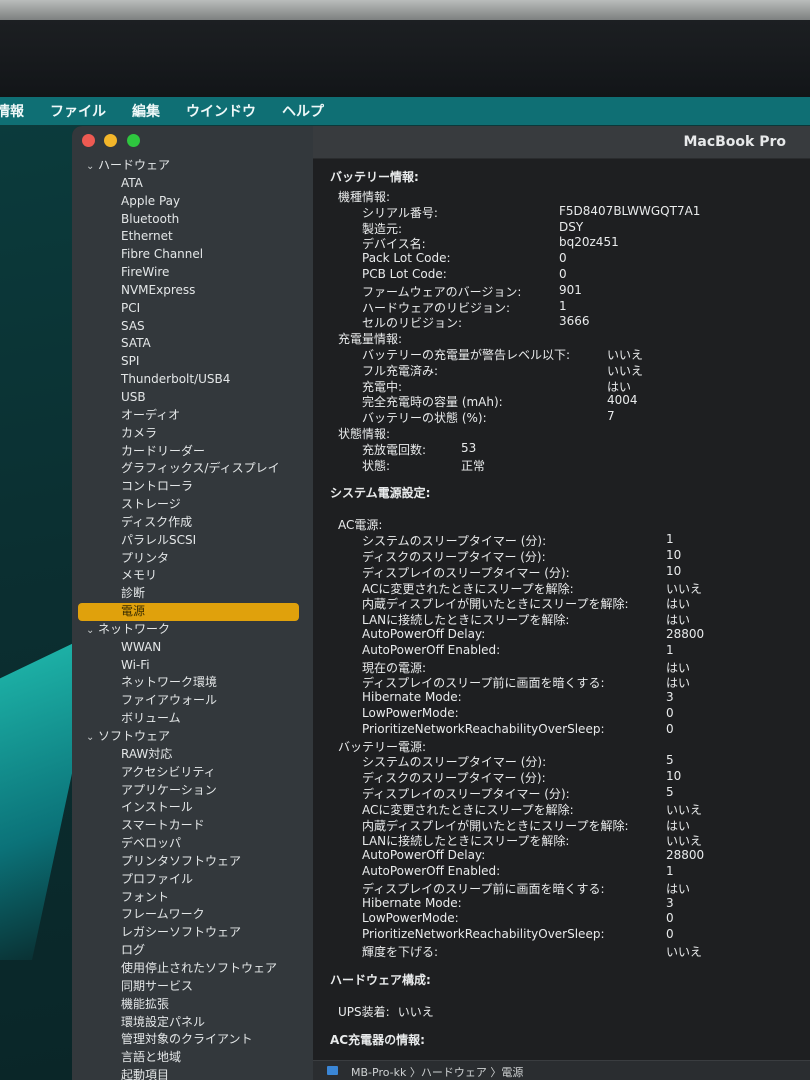  What do you see at coordinates (424, 417) in the screenshot?
I see `info-row: バッテリーの状態 (%):` at bounding box center [424, 417].